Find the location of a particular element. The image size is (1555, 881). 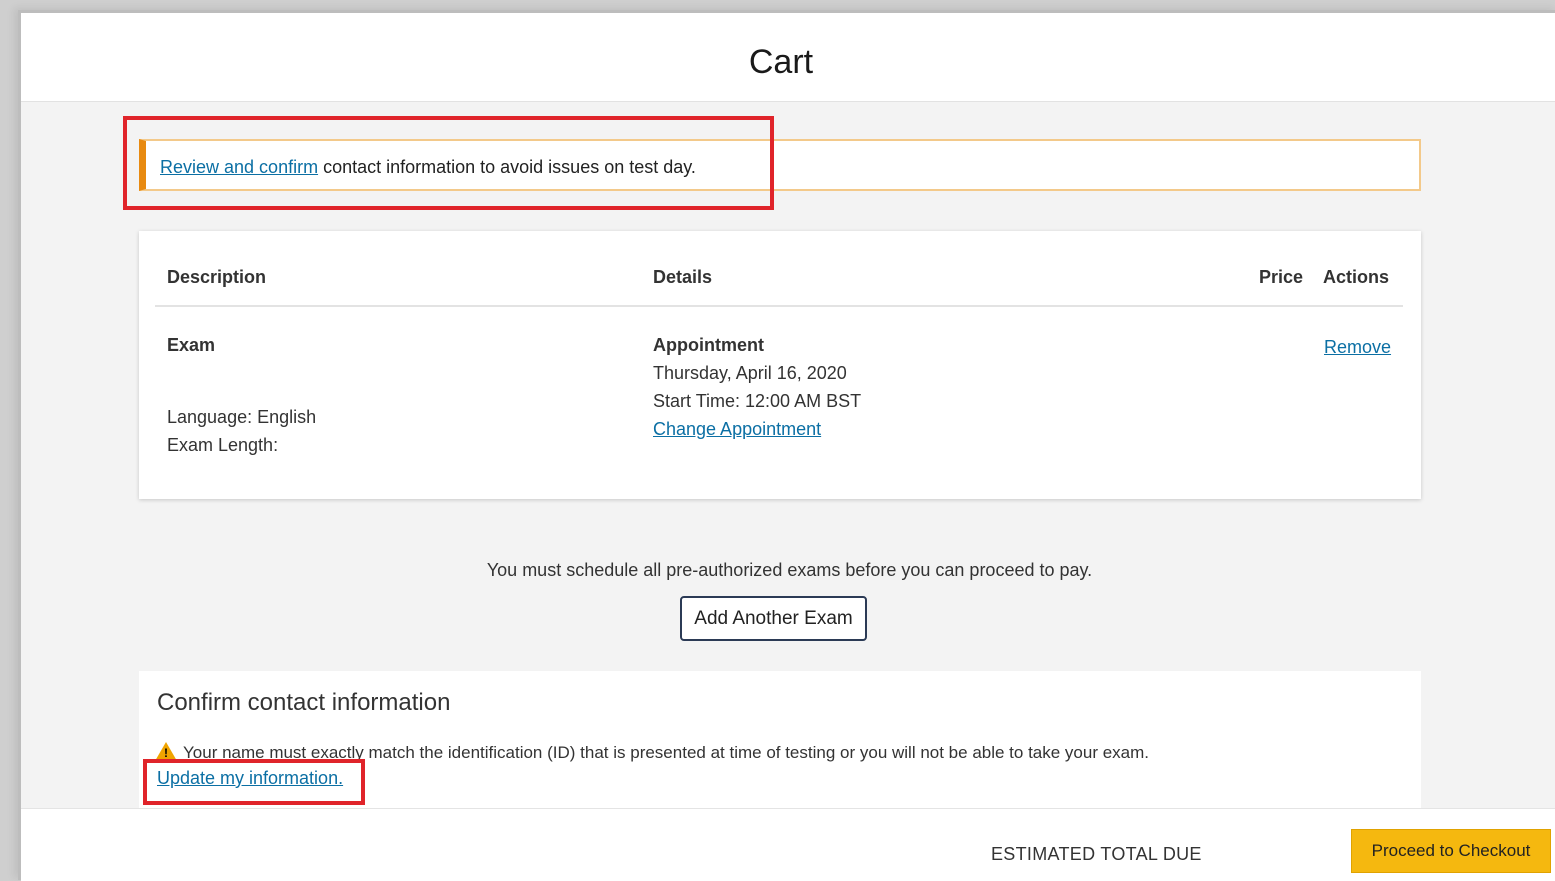

exam-language: Language: English is located at coordinates (242, 417).